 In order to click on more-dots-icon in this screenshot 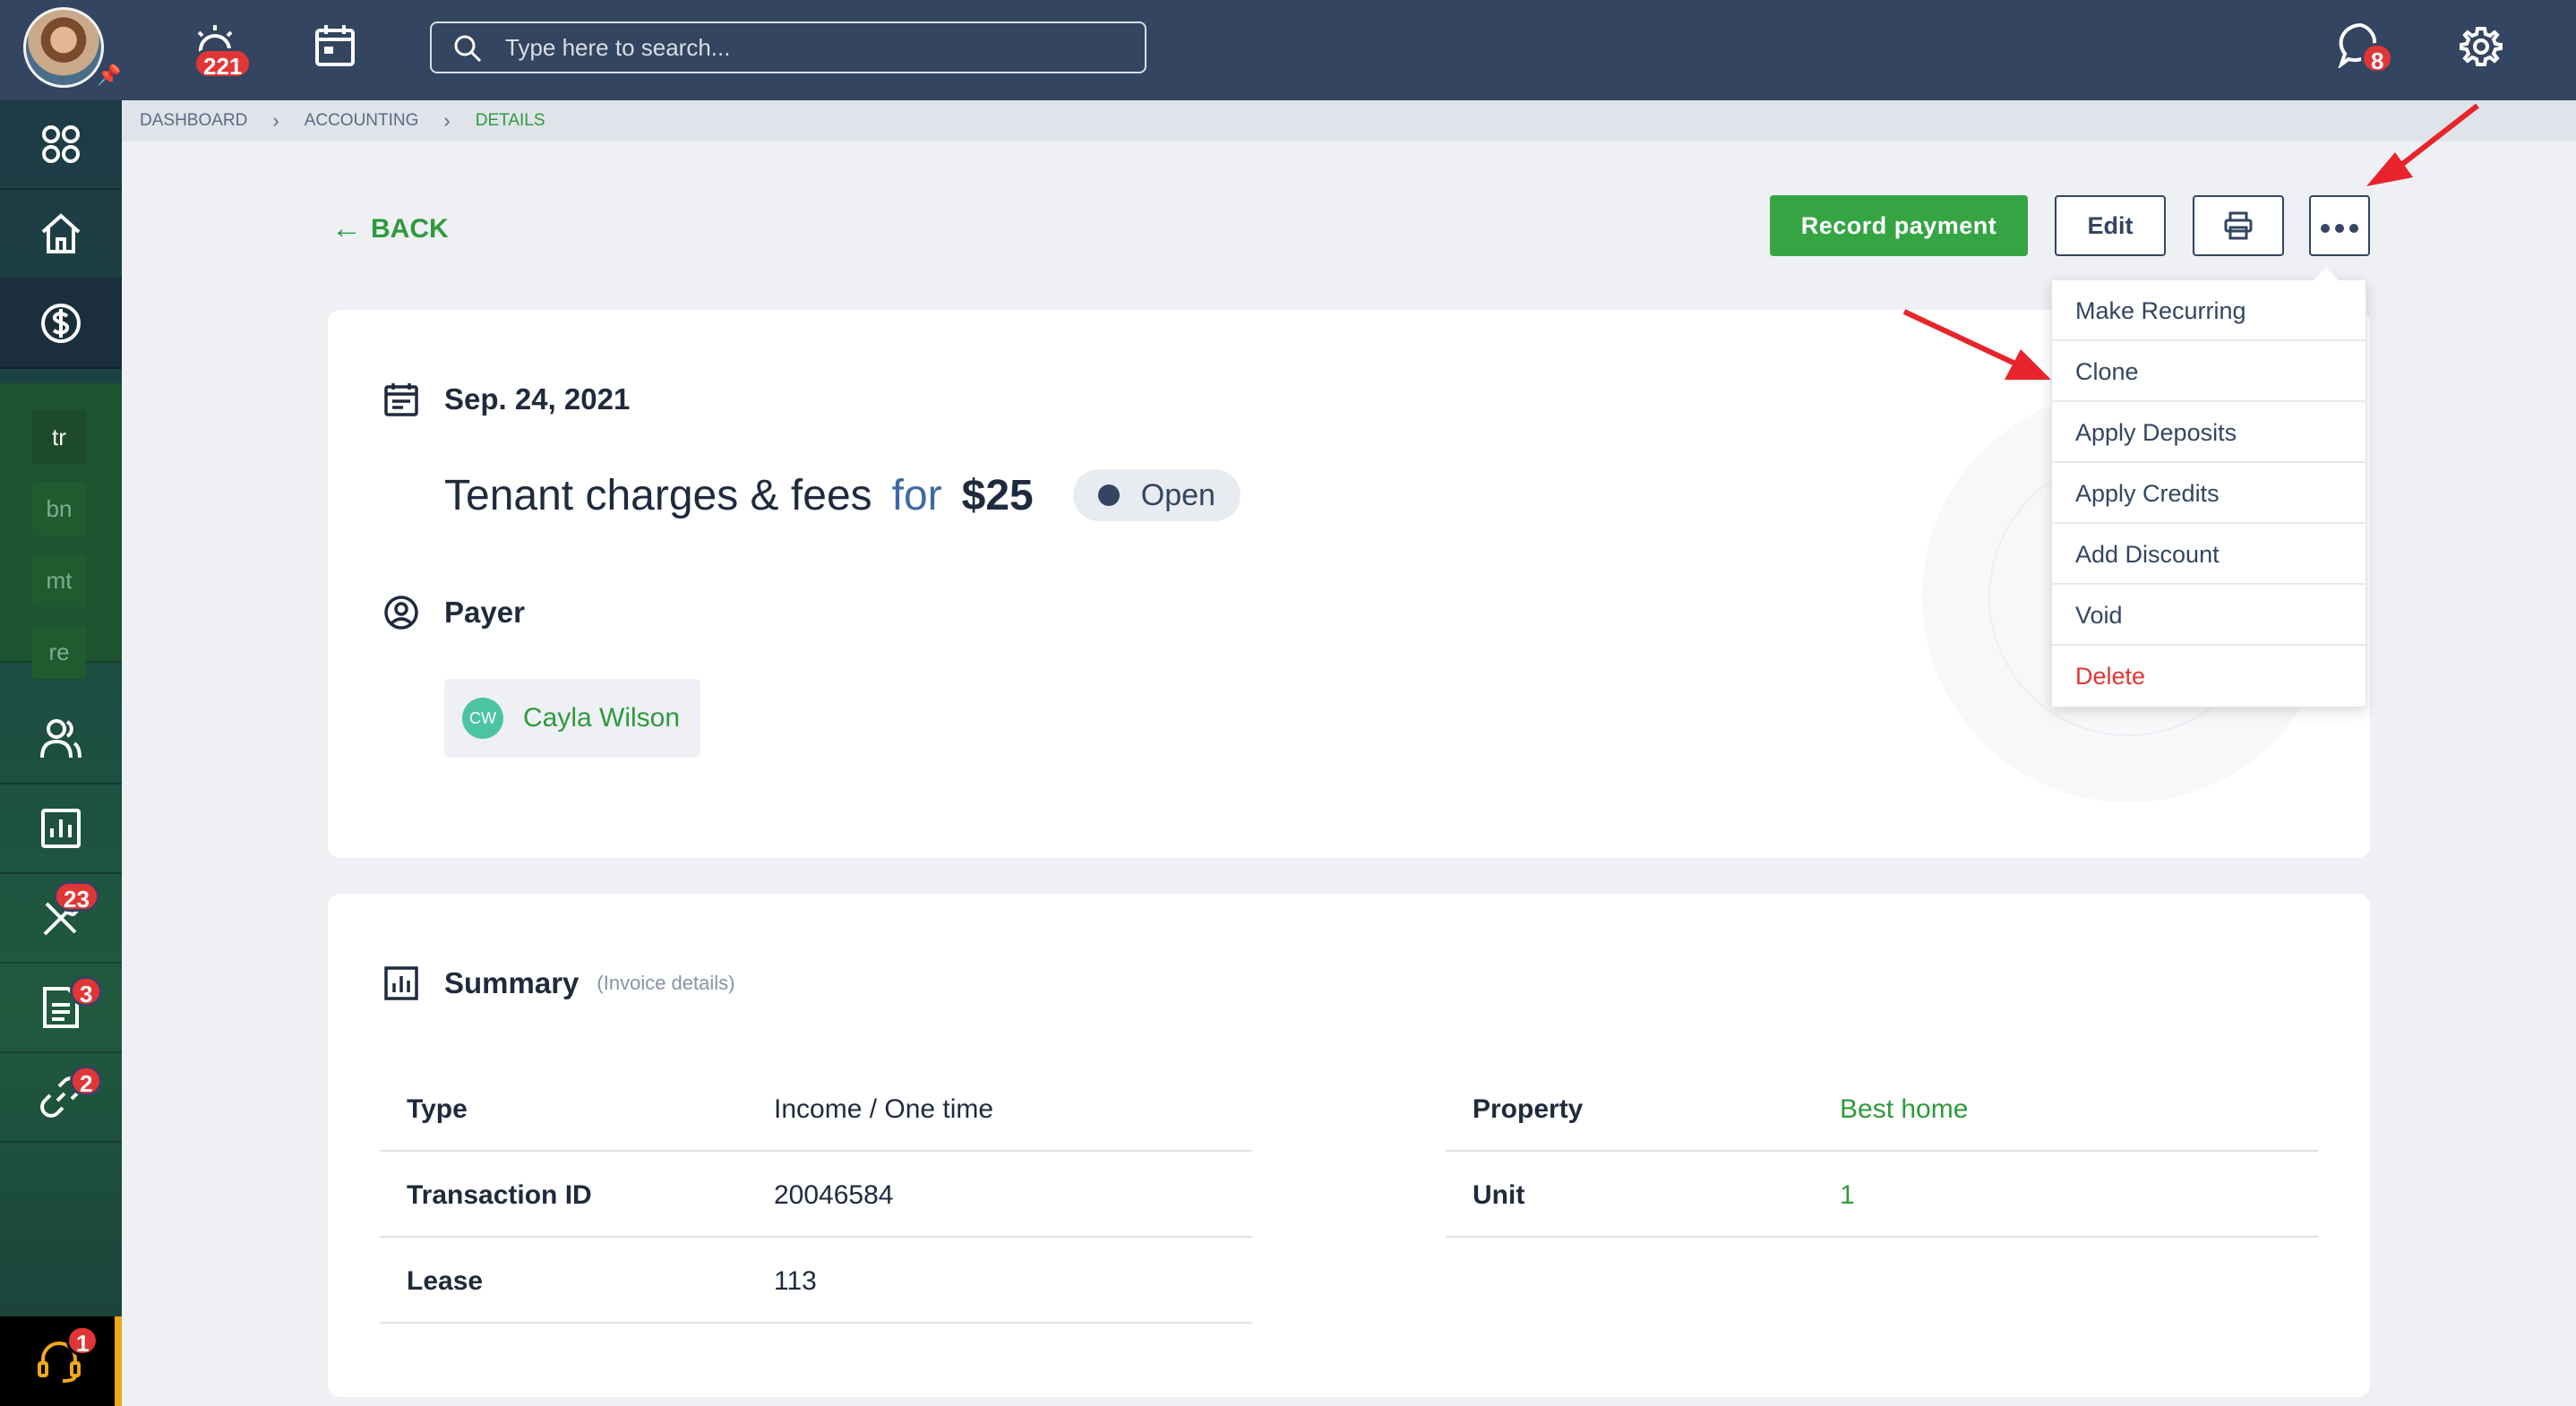, I will do `click(2339, 228)`.